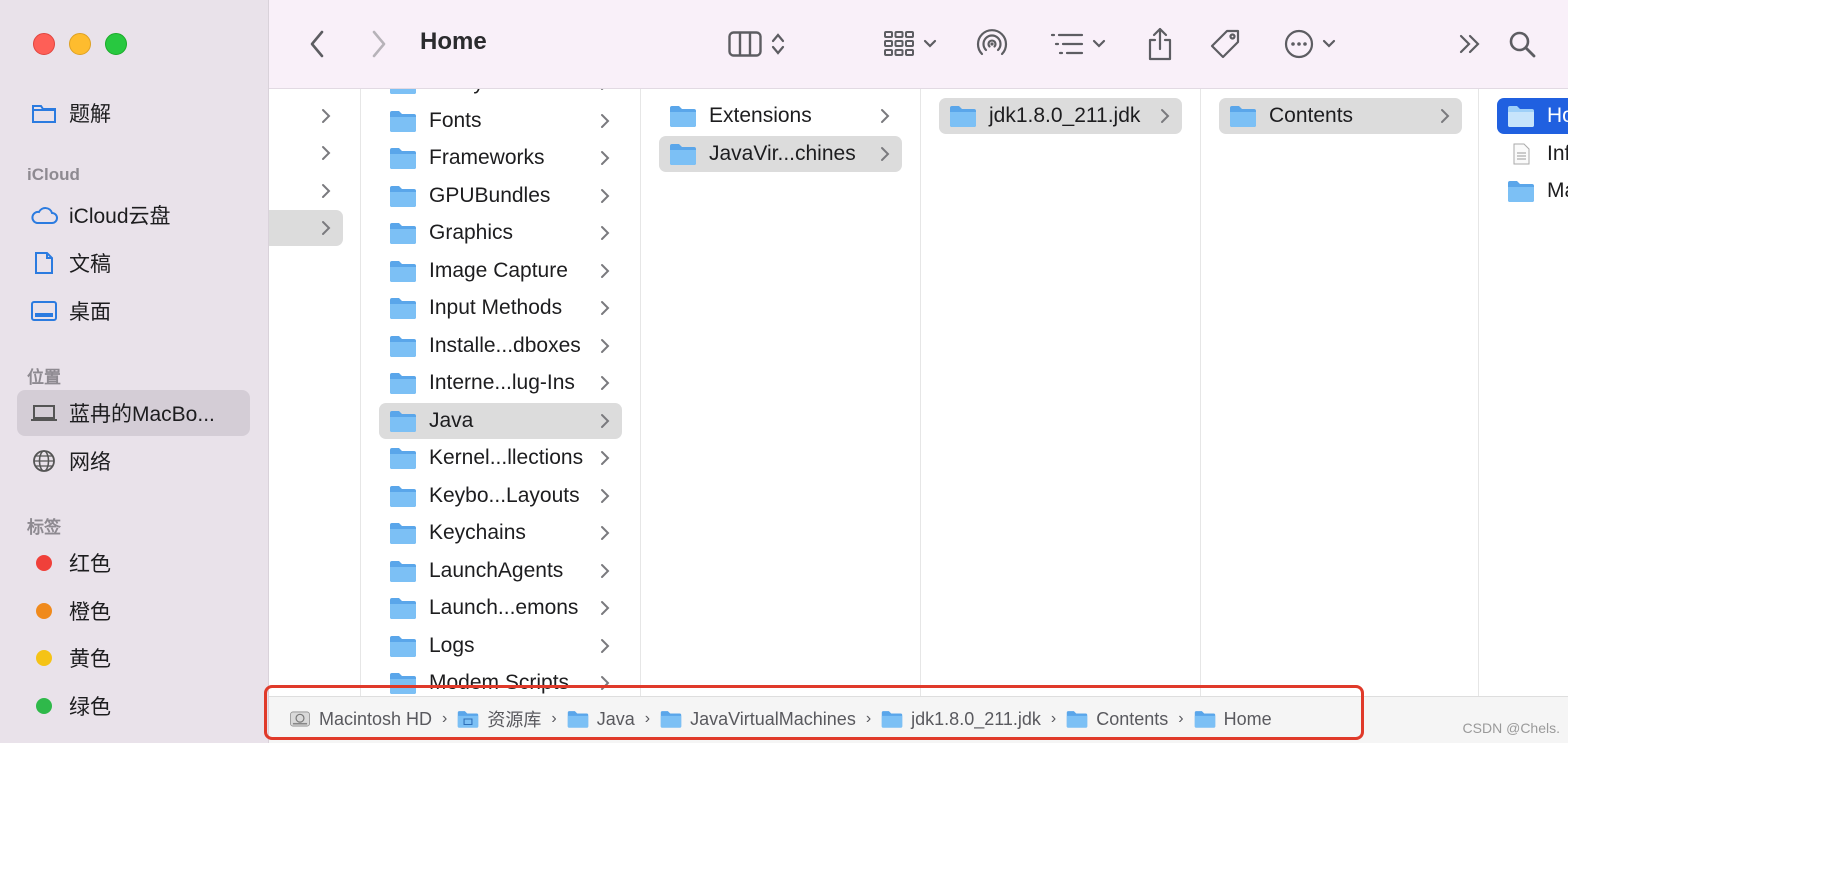 The image size is (1840, 872). Describe the element at coordinates (133, 706) in the screenshot. I see `sidebar-item-tag-green: 绿色` at that location.